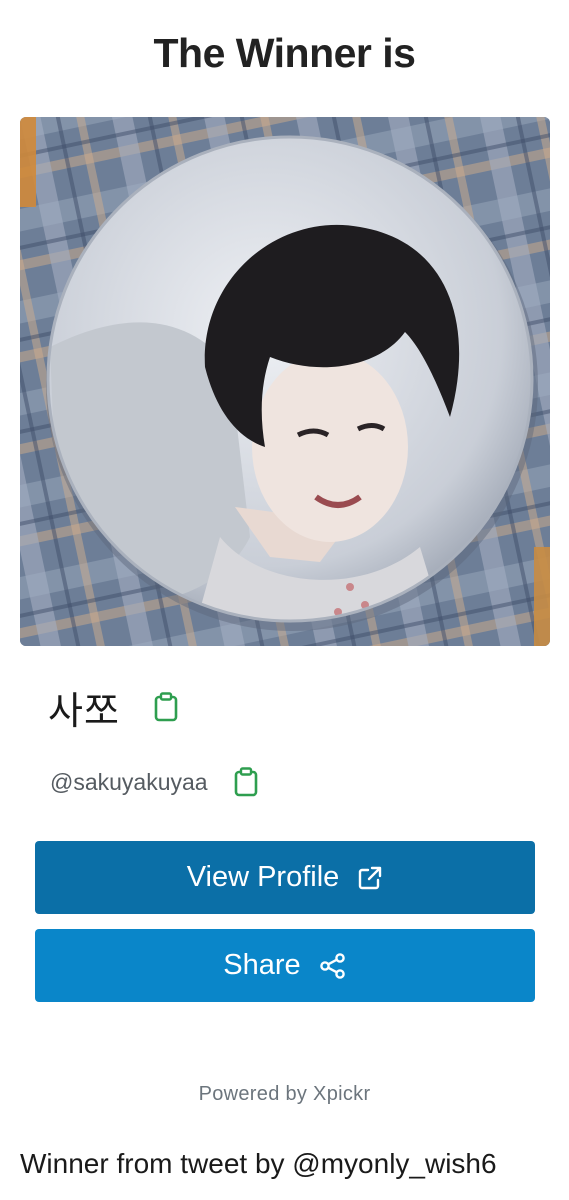  I want to click on winner-name-row: 사쪼, so click(113, 707).